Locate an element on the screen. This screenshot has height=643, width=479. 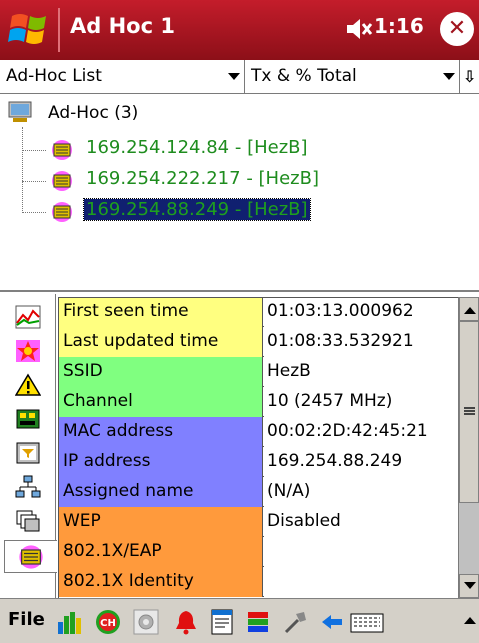
detail-row: Last updated time 01:08:33.532921 is located at coordinates (258, 342).